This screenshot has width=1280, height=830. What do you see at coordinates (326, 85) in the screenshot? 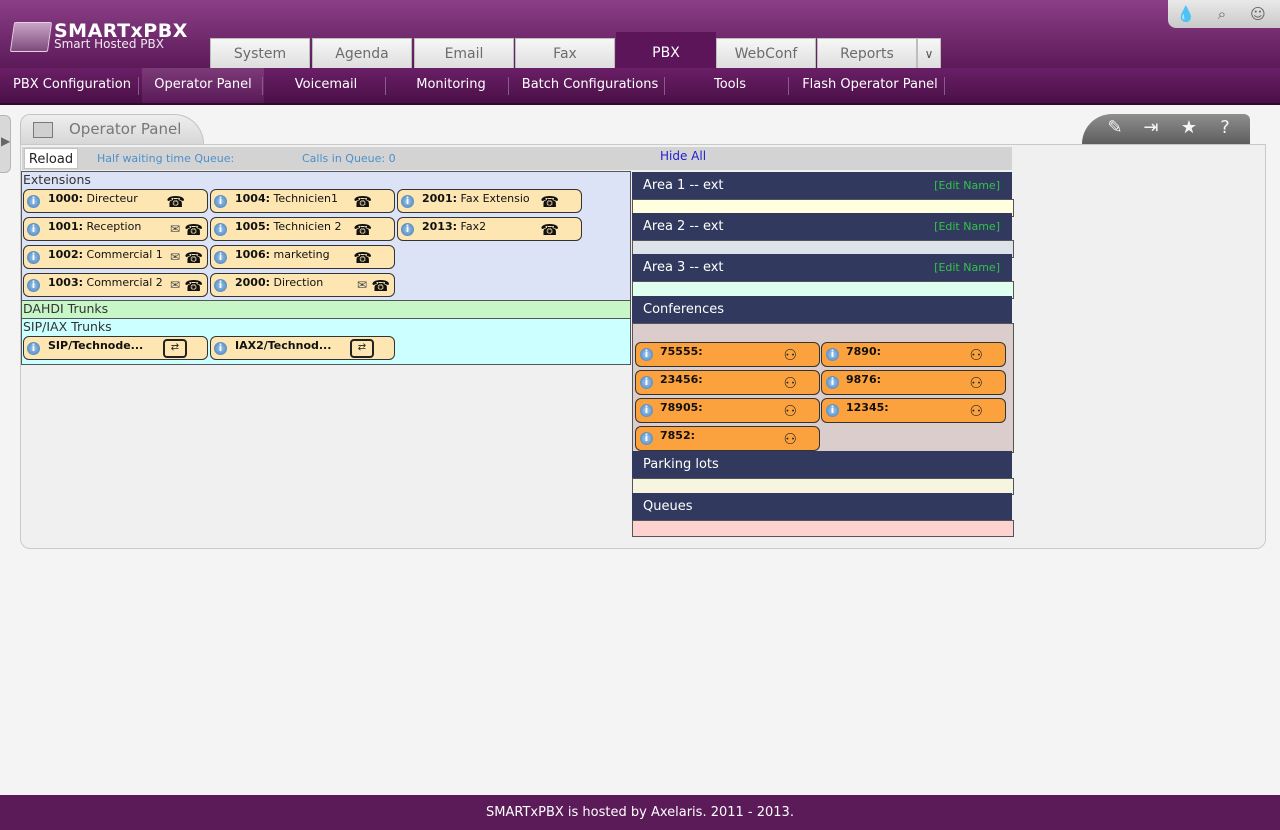
I see `subnav-voicemail: Voicemail` at bounding box center [326, 85].